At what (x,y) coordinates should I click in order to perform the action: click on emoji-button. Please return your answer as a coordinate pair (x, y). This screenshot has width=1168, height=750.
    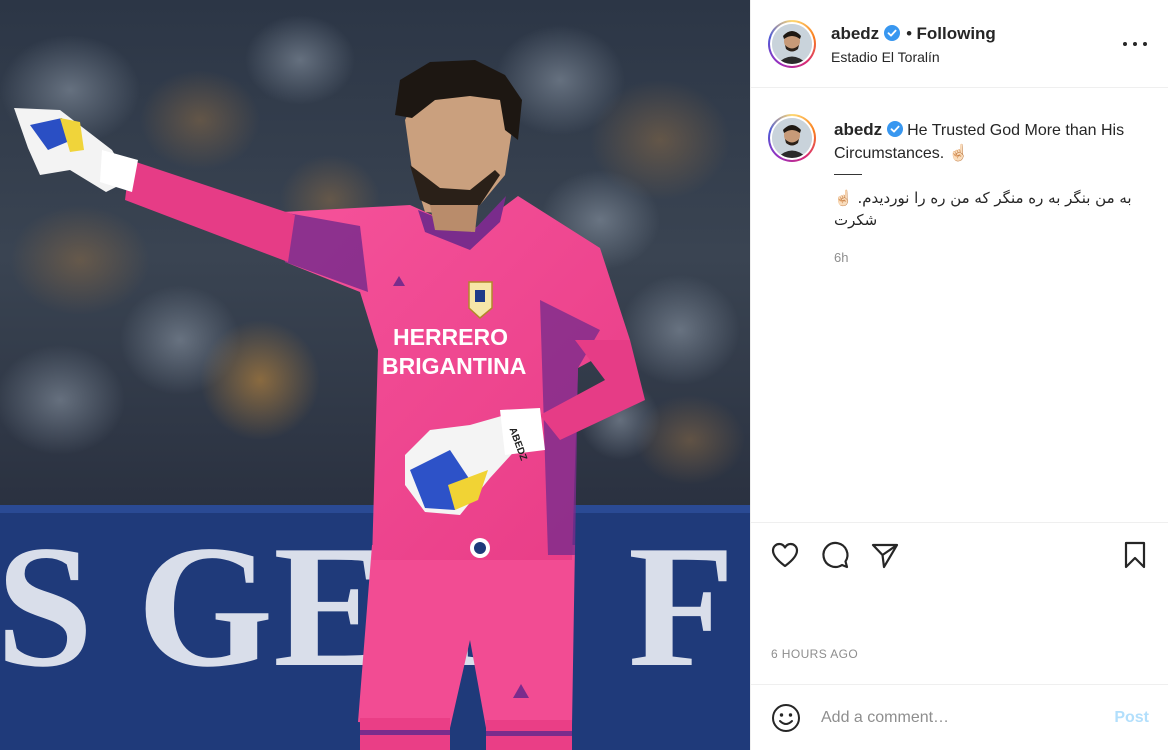
    Looking at the image, I should click on (786, 718).